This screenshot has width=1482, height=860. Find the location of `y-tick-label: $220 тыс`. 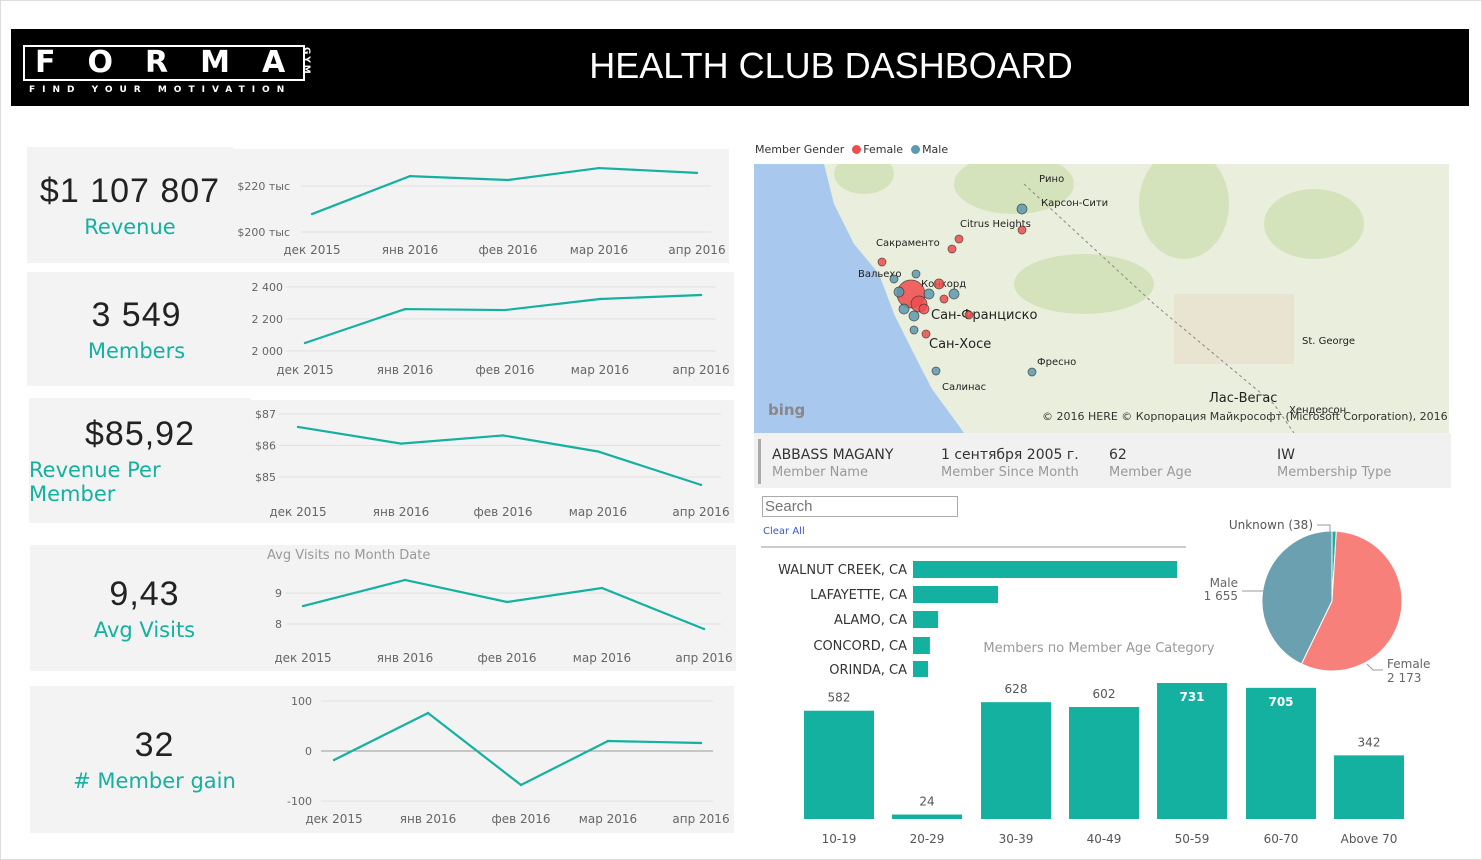

y-tick-label: $220 тыс is located at coordinates (263, 186).